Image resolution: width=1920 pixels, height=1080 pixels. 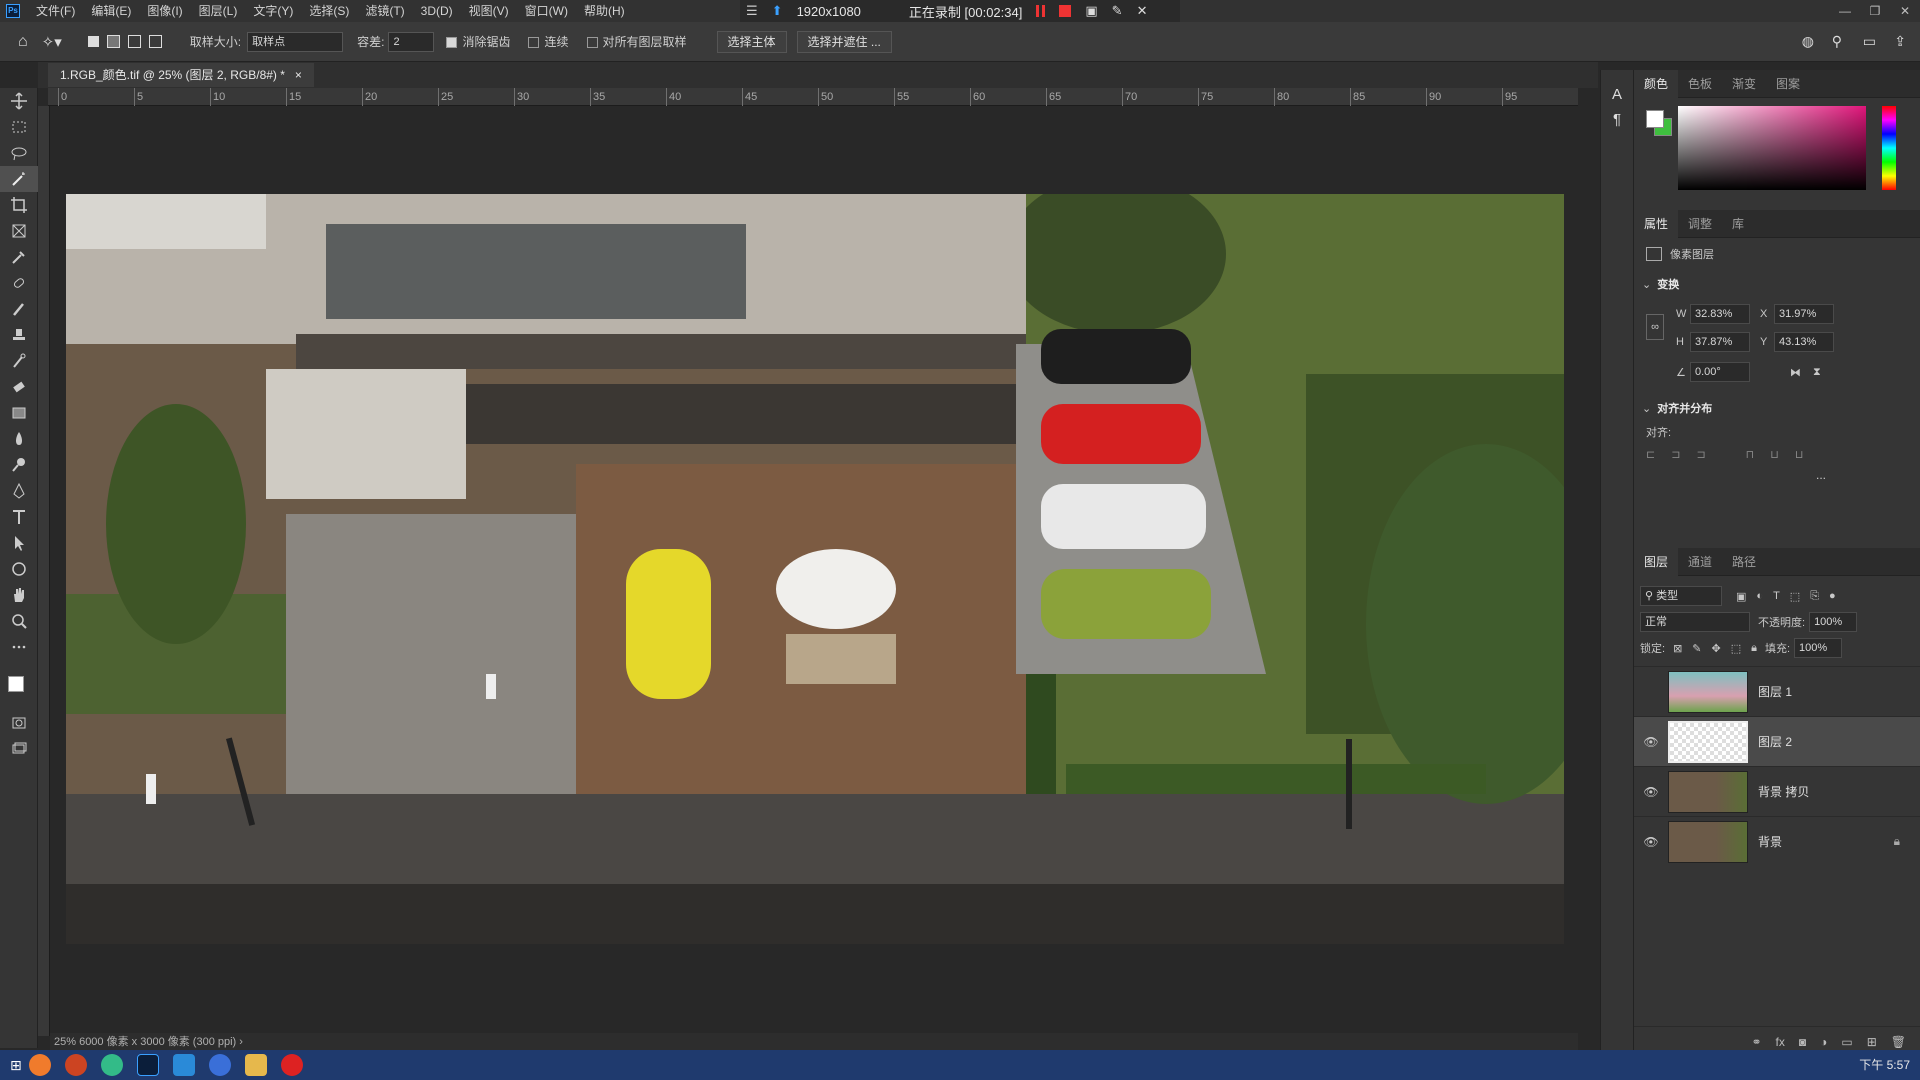 I want to click on tab-libraries: 库, so click(x=1738, y=224).